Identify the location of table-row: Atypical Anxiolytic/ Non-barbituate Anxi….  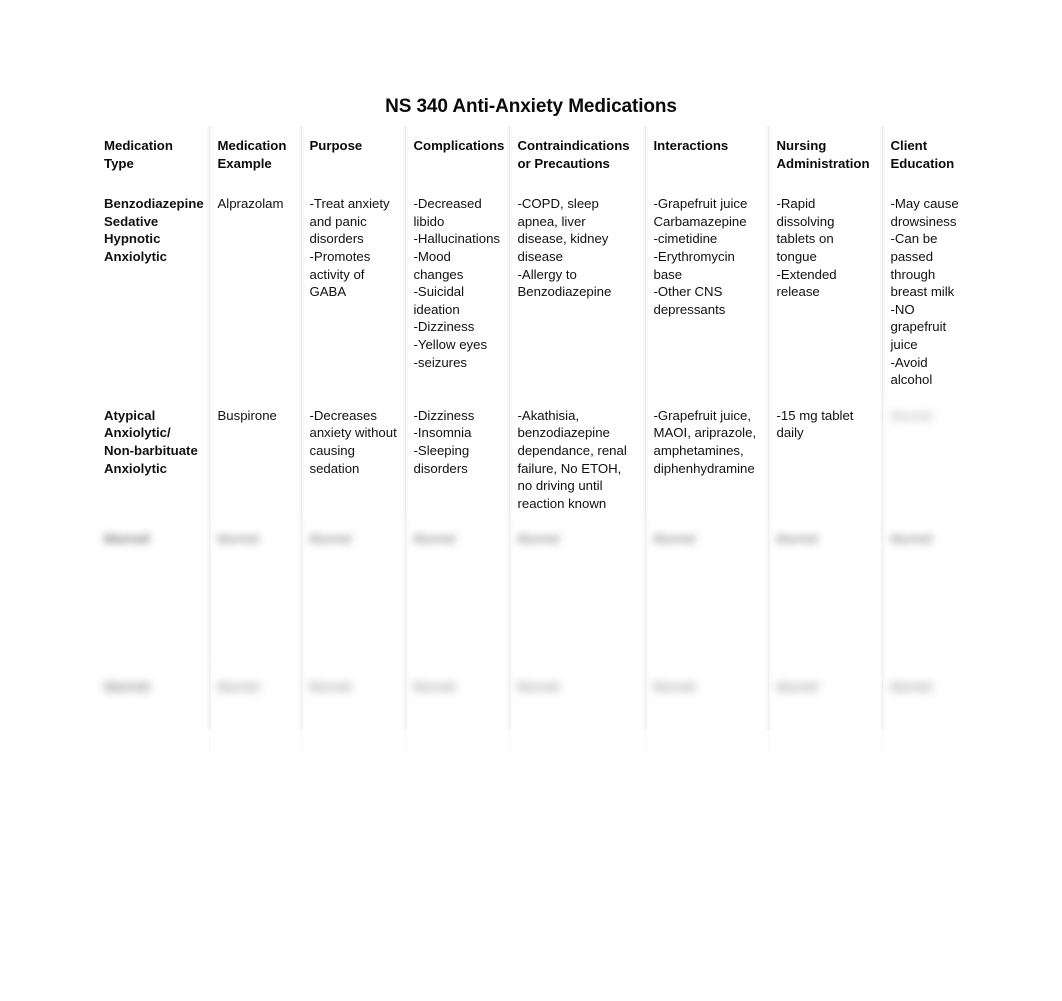
(537, 459).